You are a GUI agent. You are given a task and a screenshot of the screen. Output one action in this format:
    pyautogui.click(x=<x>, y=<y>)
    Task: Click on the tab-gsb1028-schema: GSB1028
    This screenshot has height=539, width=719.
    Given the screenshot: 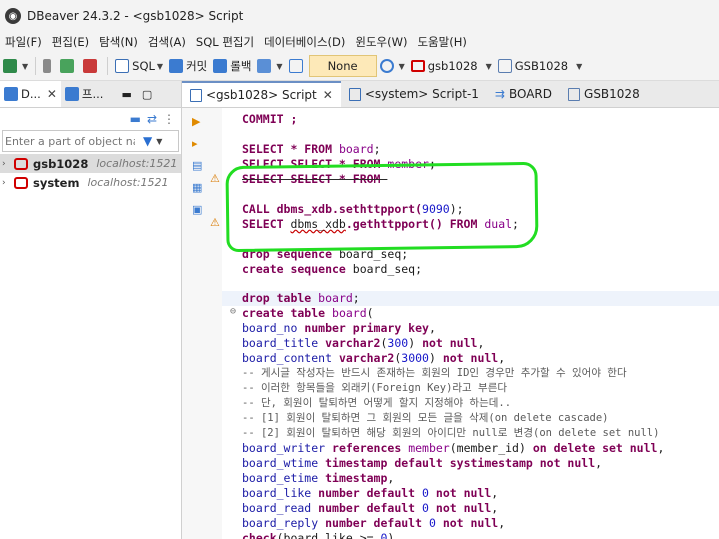 What is the action you would take?
    pyautogui.click(x=604, y=94)
    